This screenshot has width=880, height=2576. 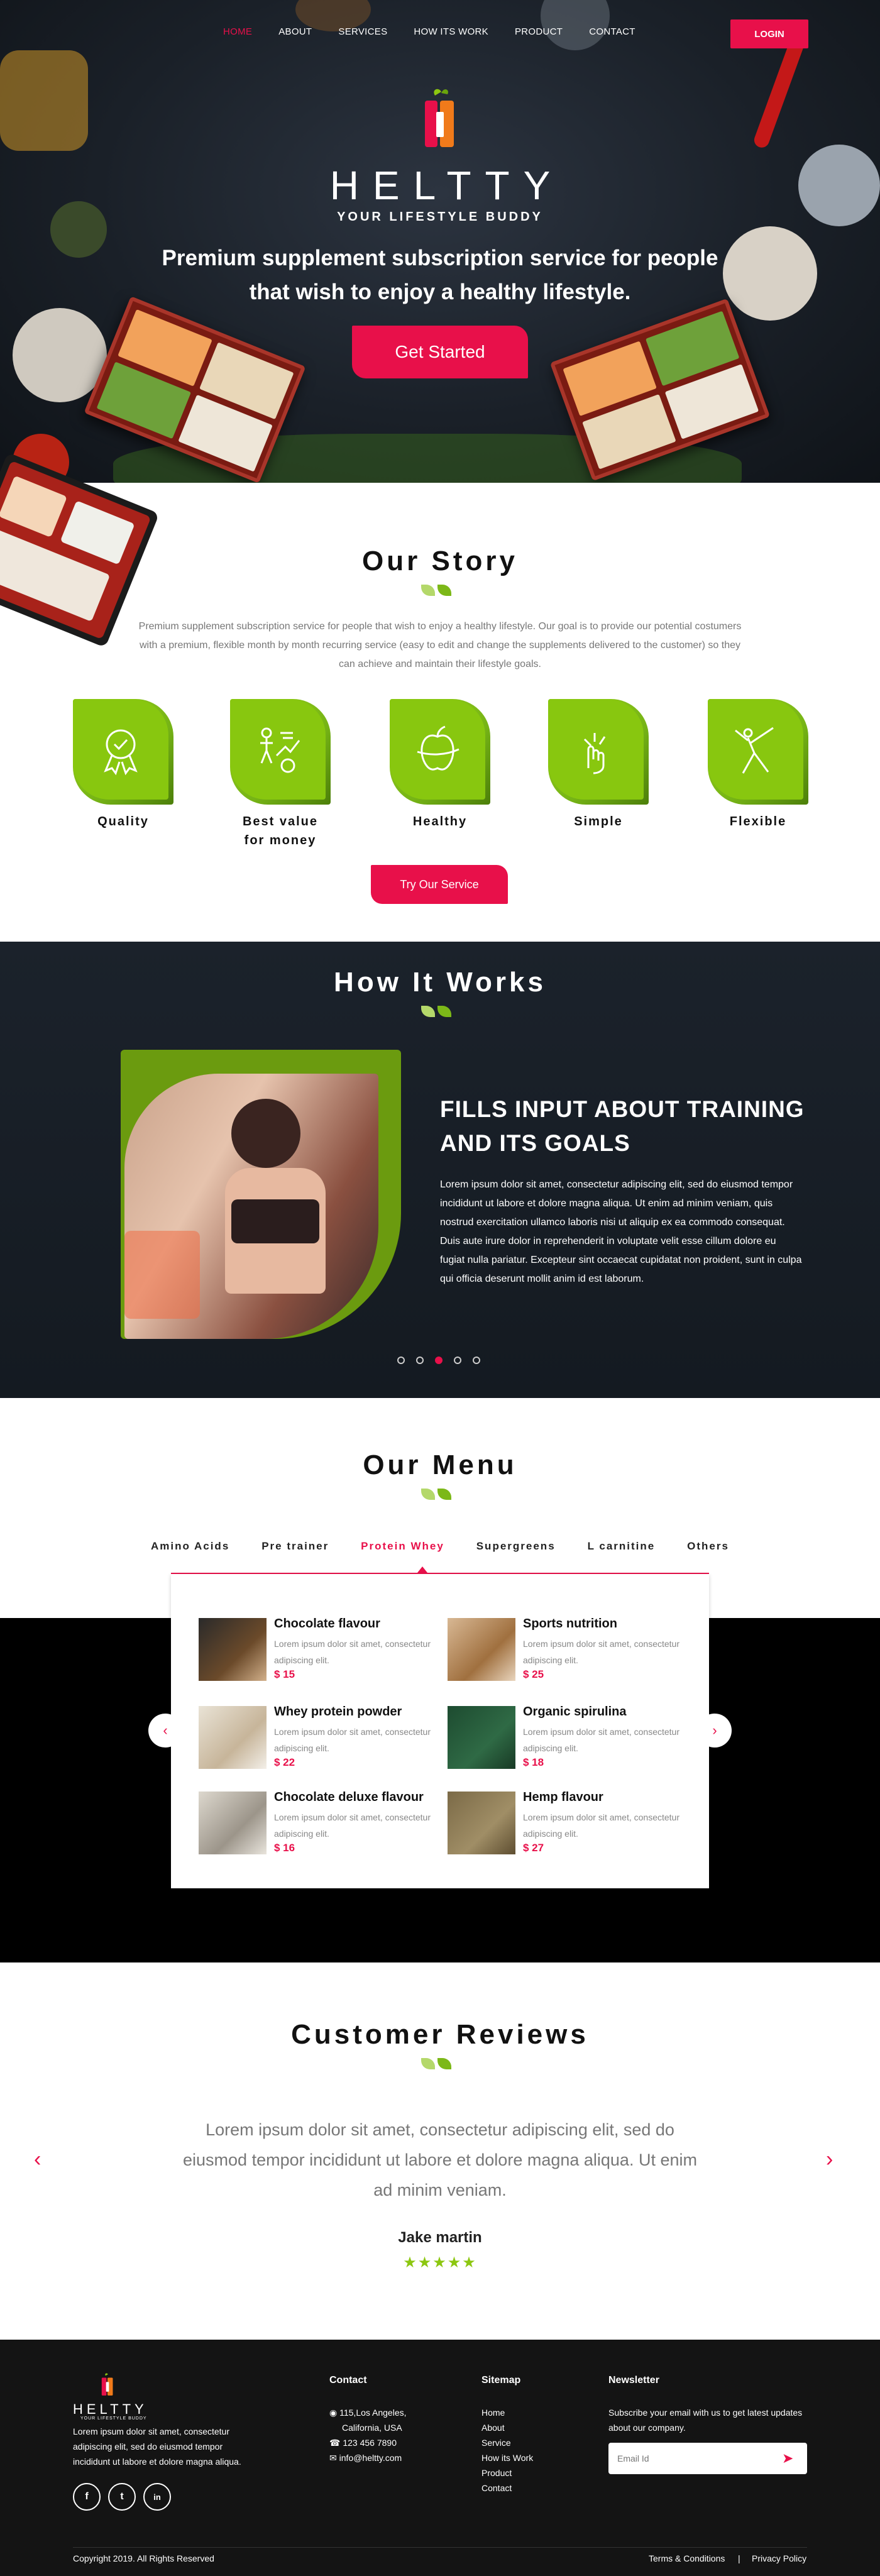 What do you see at coordinates (612, 32) in the screenshot?
I see `nav-contact: CONTACT` at bounding box center [612, 32].